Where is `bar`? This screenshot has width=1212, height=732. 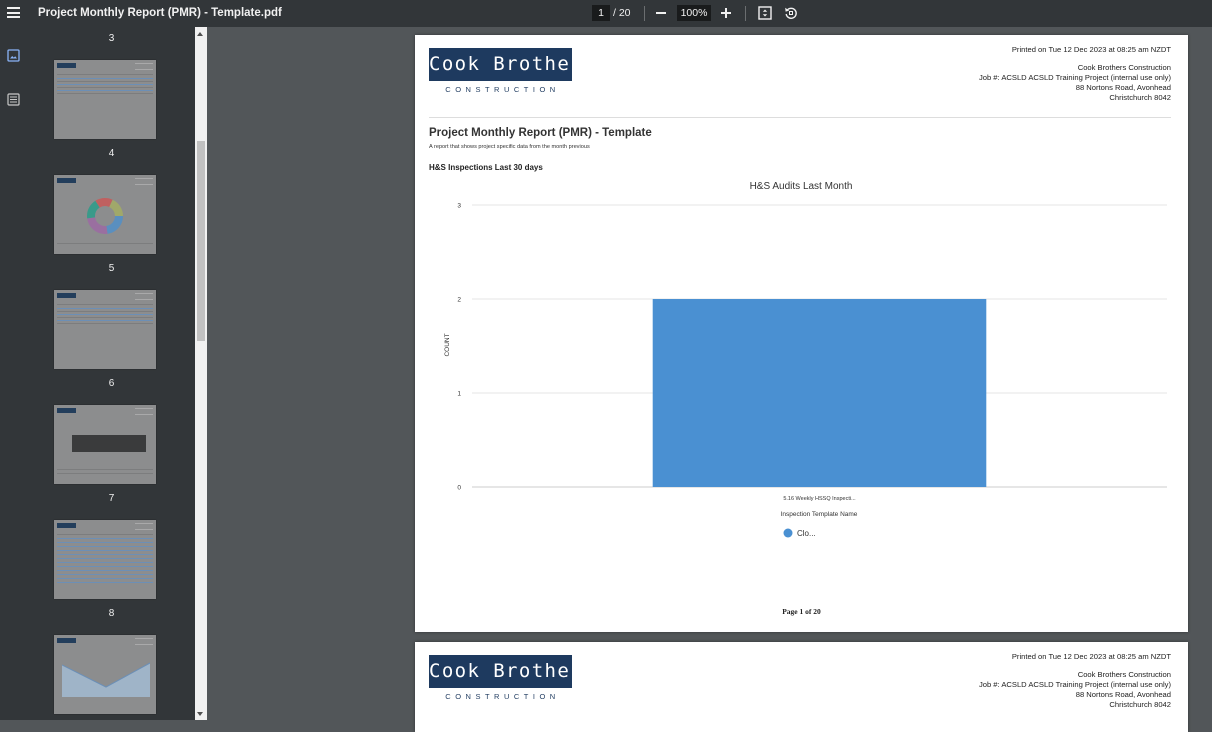
bar is located at coordinates (819, 393).